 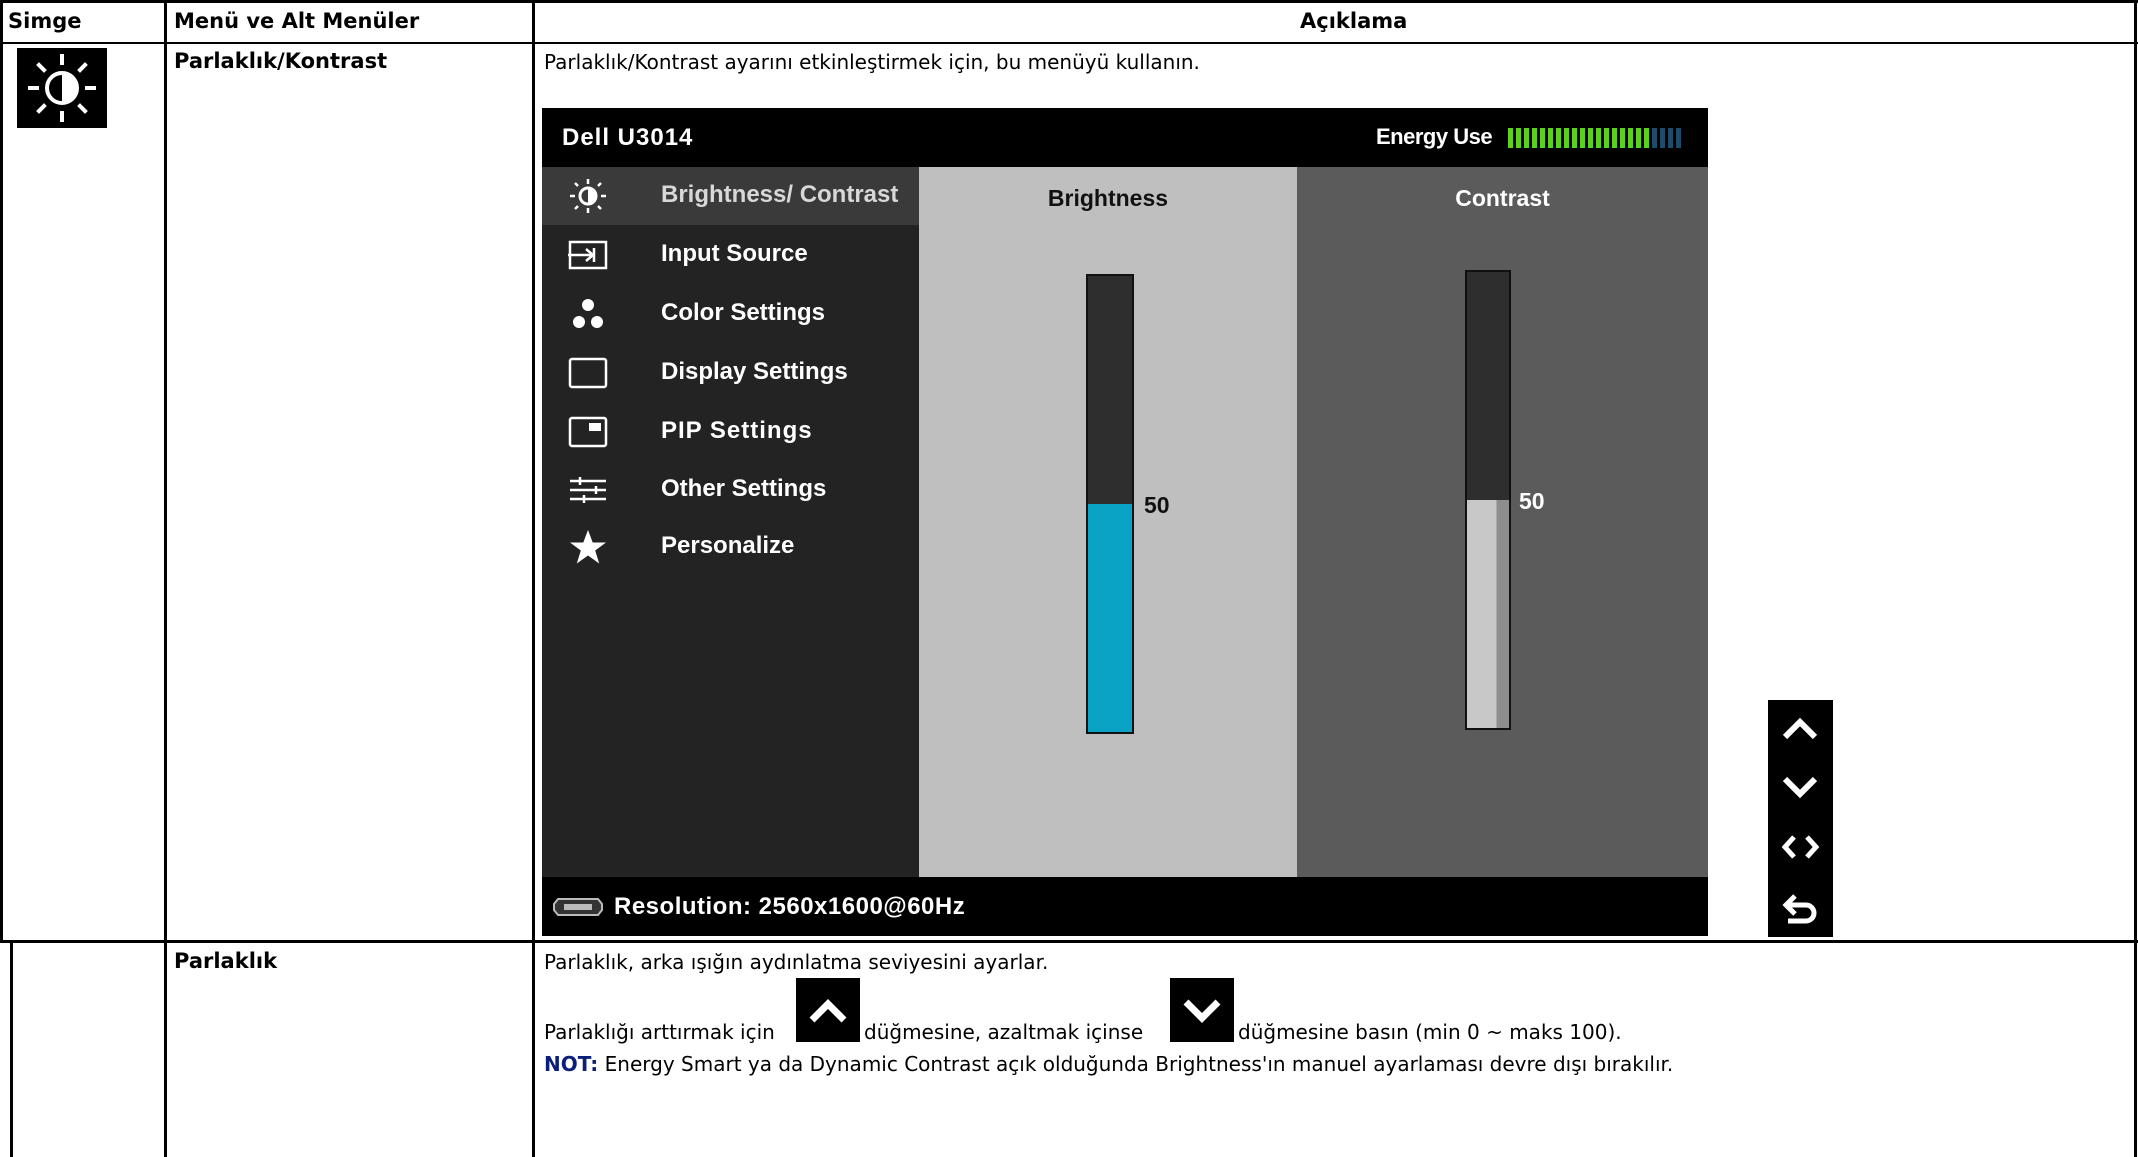 What do you see at coordinates (578, 907) in the screenshot?
I see `display-port-icon` at bounding box center [578, 907].